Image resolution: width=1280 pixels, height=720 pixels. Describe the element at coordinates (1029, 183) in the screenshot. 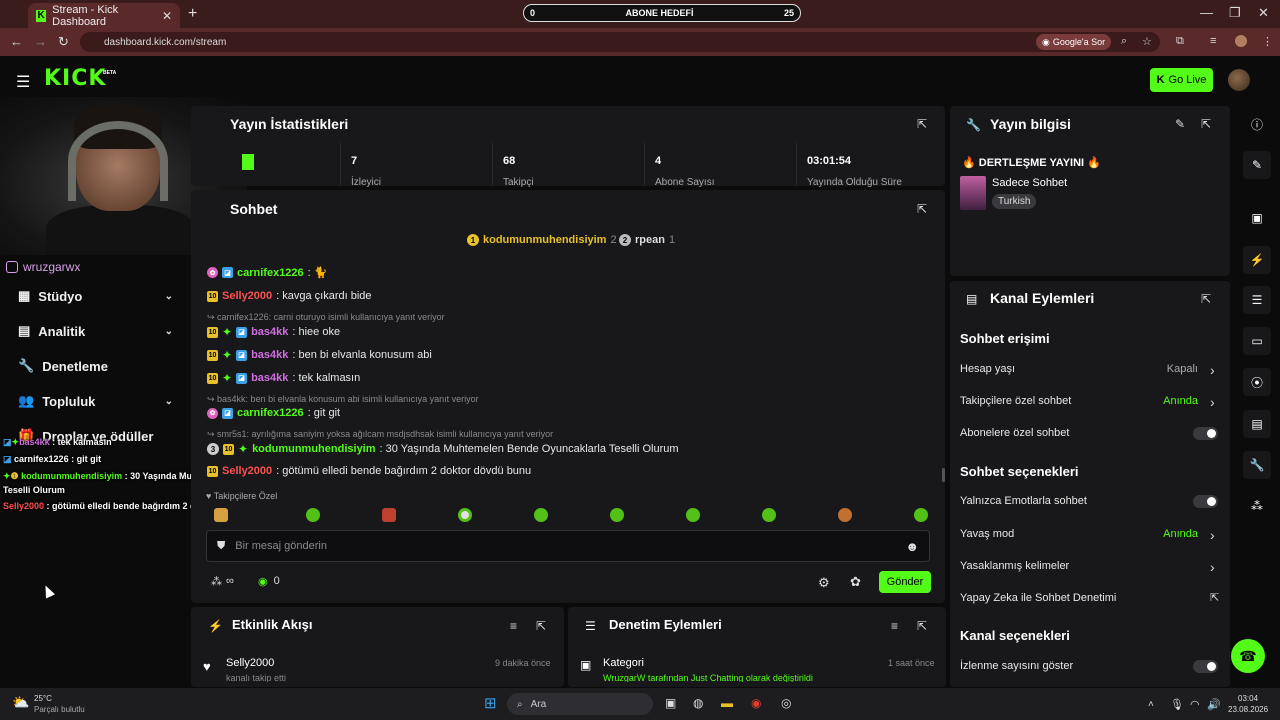

I see `category-name: Sadece Sohbet` at that location.